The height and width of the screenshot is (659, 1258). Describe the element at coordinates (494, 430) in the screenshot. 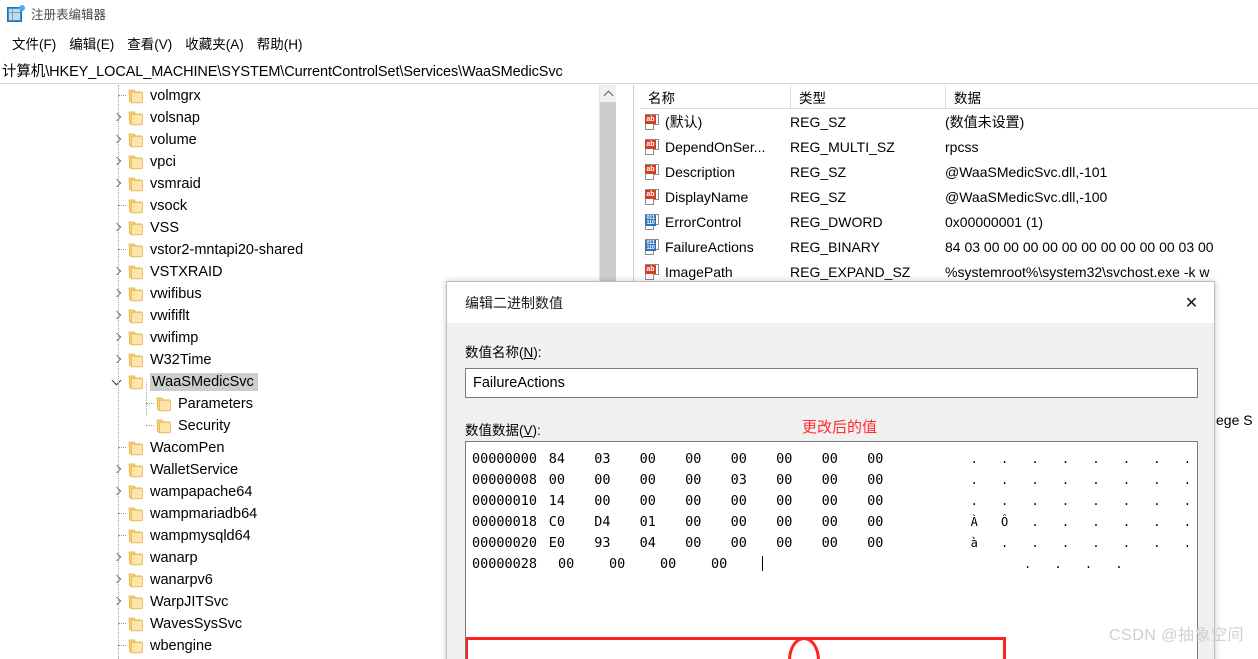

I see `value-data-label-pre: 数值数据(` at that location.